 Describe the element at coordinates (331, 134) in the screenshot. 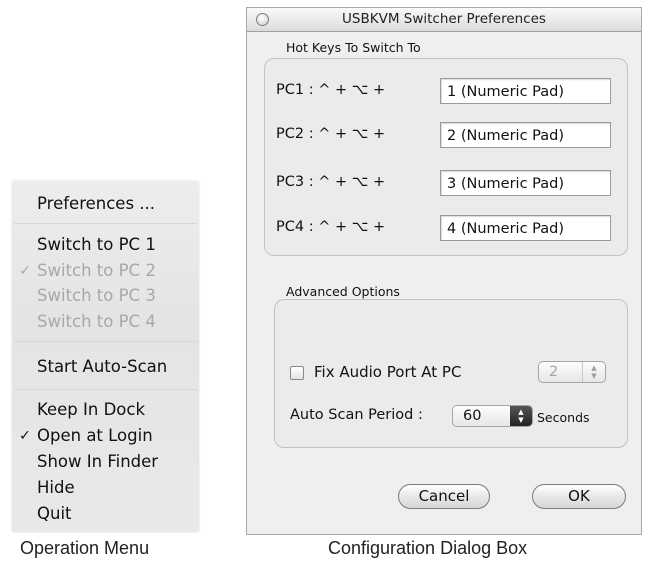

I see `hotkey-label: PC2 : ^ + ⌥ +` at that location.